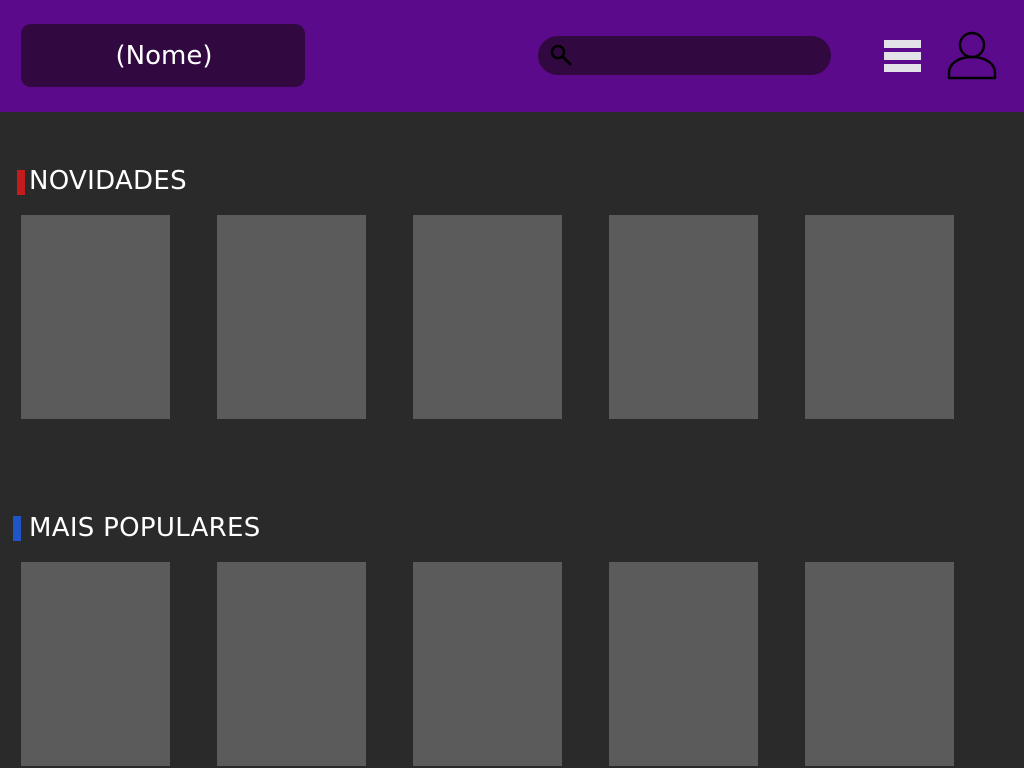 The width and height of the screenshot is (1024, 768). I want to click on top-bar: (Nome), so click(512, 56).